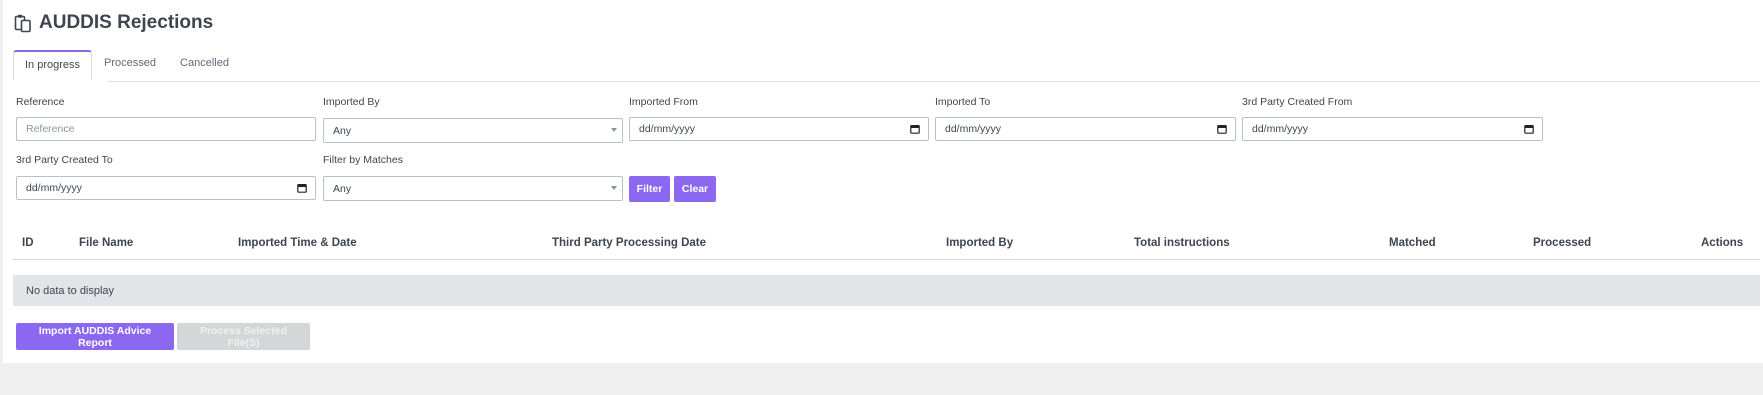 Image resolution: width=1763 pixels, height=395 pixels. Describe the element at coordinates (126, 22) in the screenshot. I see `page-title-text: AUDDIS Rejections` at that location.